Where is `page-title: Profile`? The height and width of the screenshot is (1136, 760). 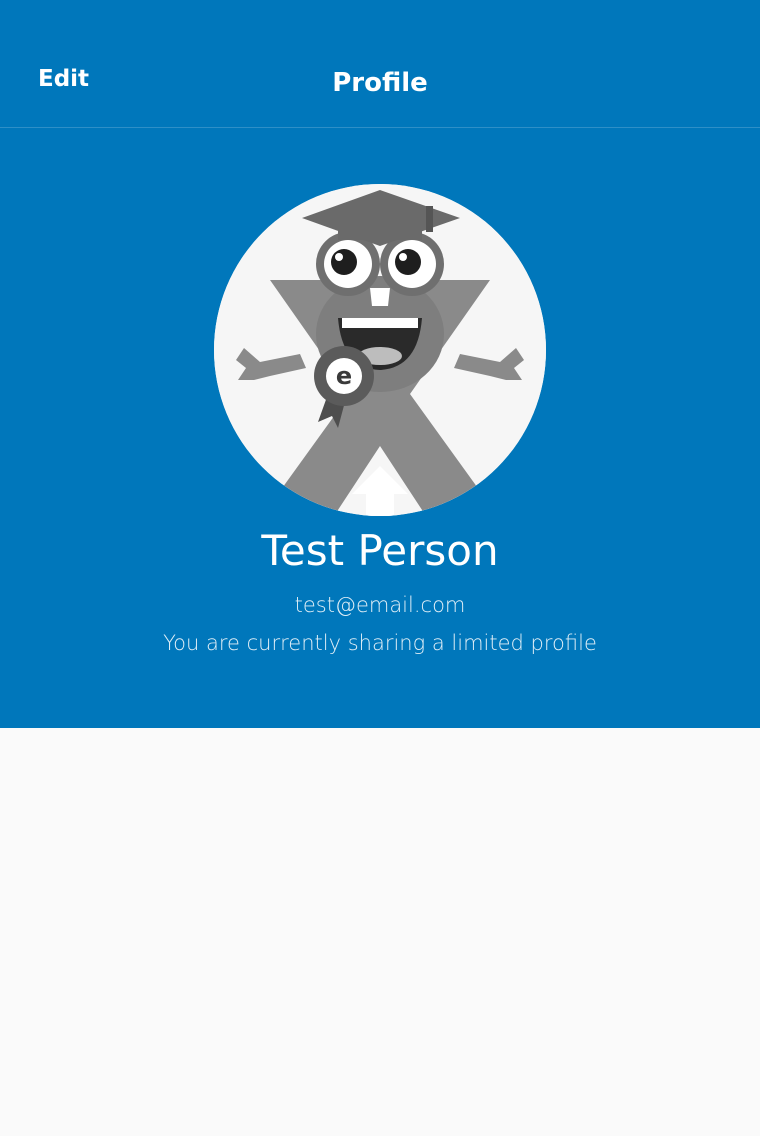 page-title: Profile is located at coordinates (380, 83).